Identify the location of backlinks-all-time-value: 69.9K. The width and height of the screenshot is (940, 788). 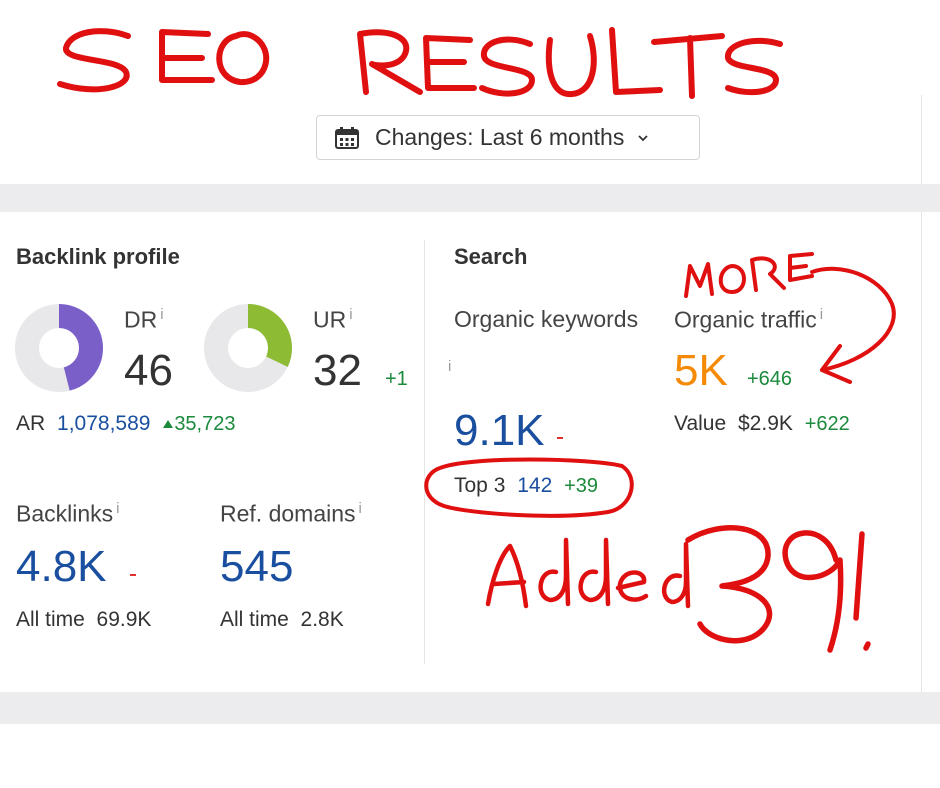
(124, 619).